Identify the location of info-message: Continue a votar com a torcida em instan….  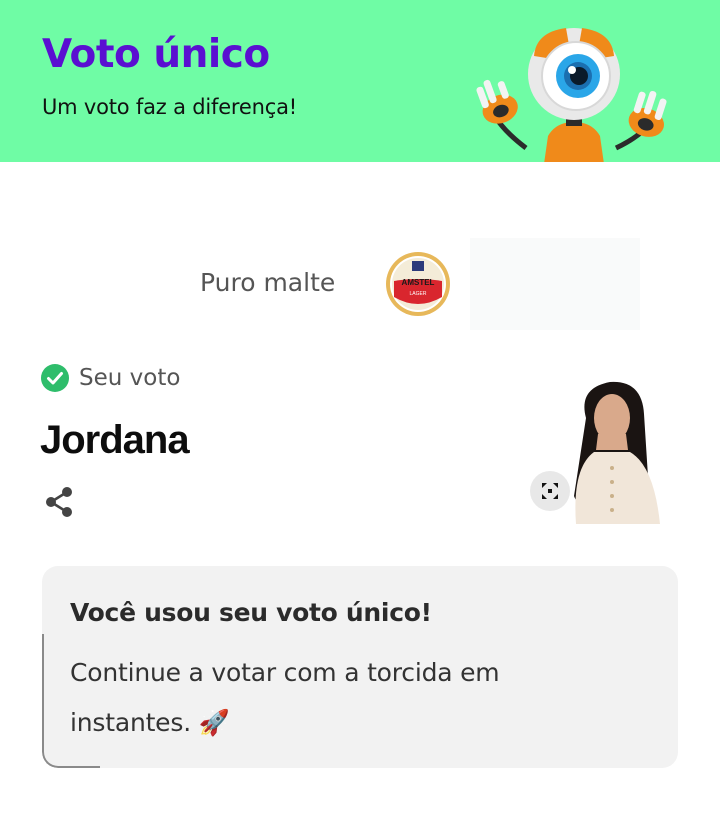
(285, 697).